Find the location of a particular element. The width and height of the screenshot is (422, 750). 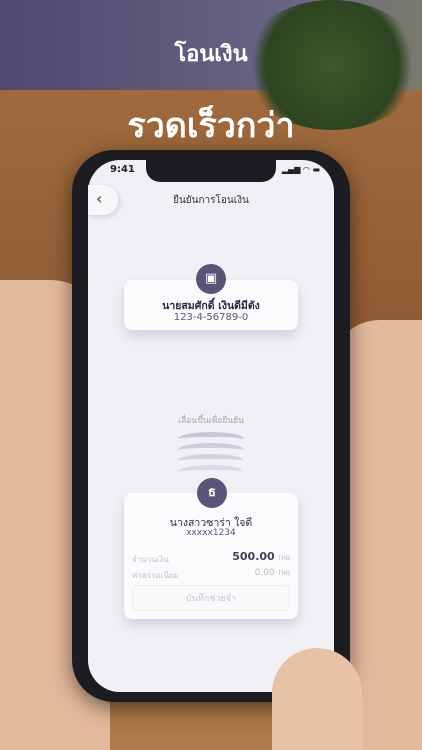

battery-icon: ▬ is located at coordinates (316, 169).